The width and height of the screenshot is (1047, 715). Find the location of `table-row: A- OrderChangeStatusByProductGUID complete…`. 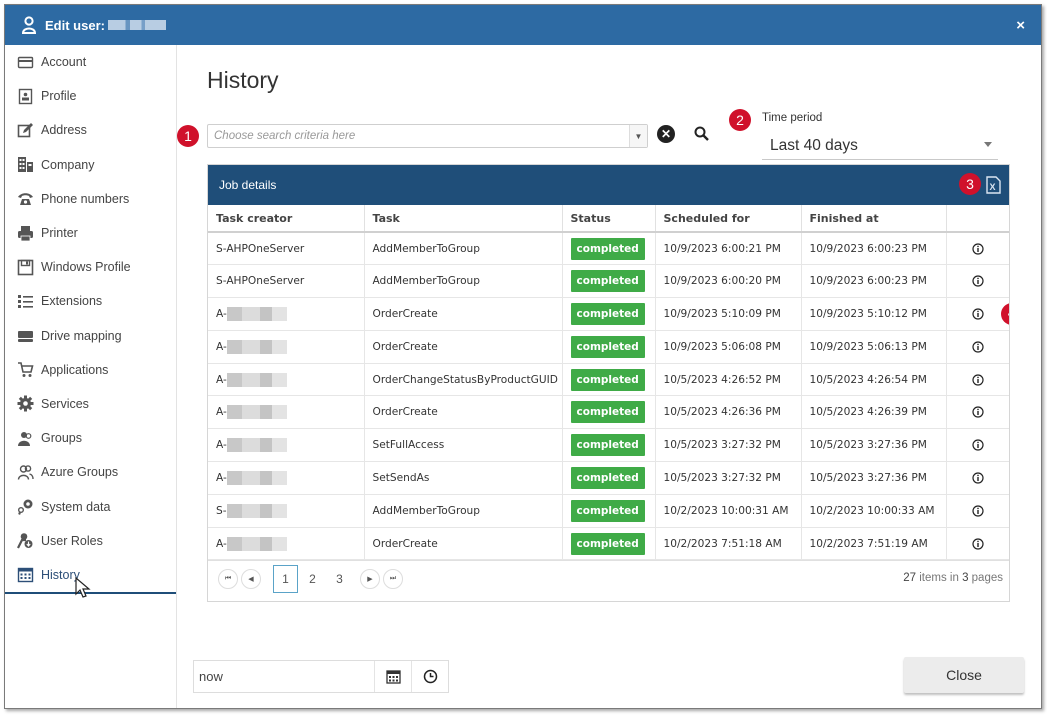

table-row: A- OrderChangeStatusByProductGUID complete… is located at coordinates (608, 380).